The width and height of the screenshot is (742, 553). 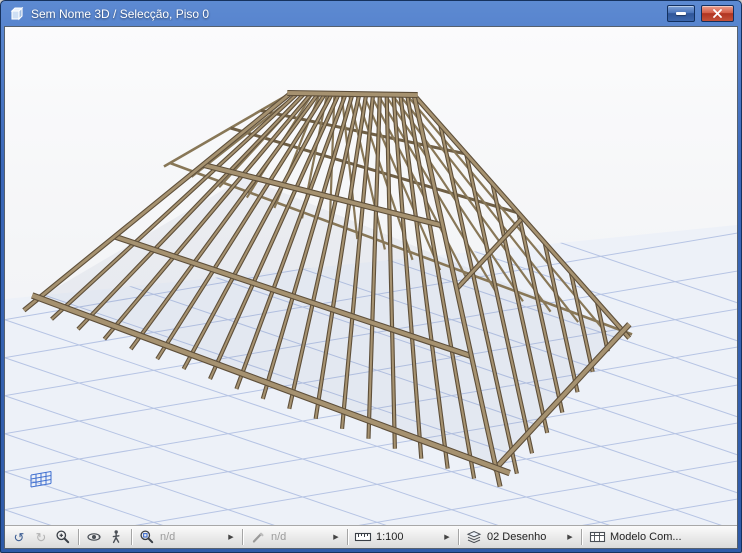 I want to click on zoom-extent-icon, so click(x=147, y=537).